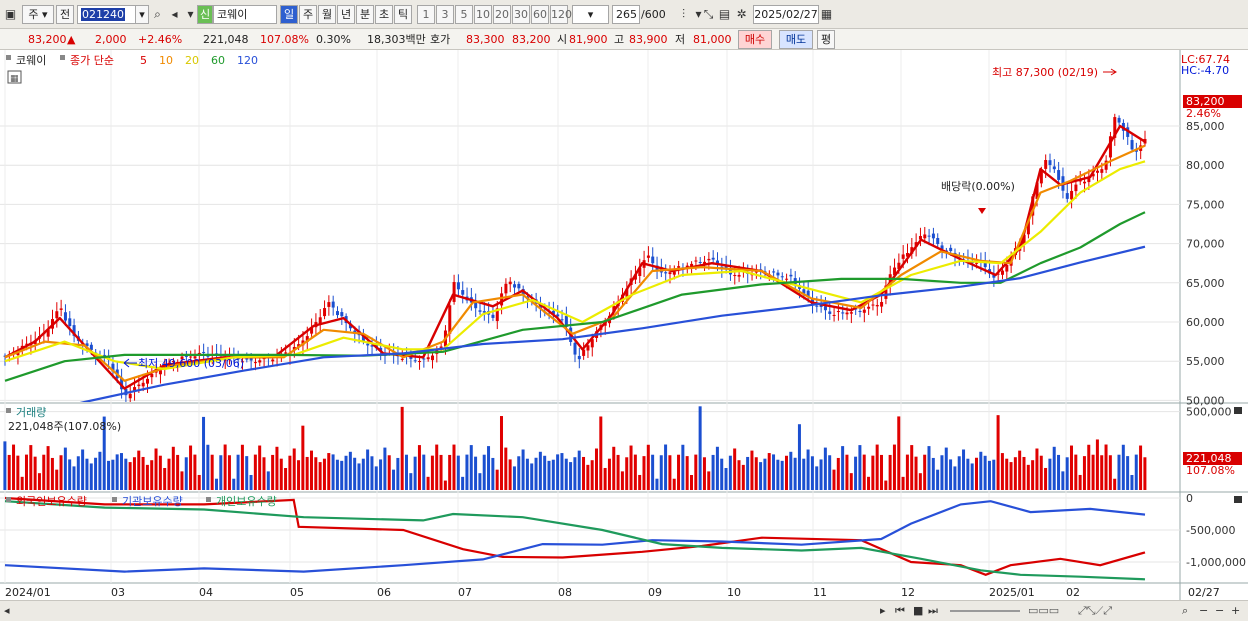  What do you see at coordinates (826, 14) in the screenshot?
I see `calendar-icon: ▦` at bounding box center [826, 14].